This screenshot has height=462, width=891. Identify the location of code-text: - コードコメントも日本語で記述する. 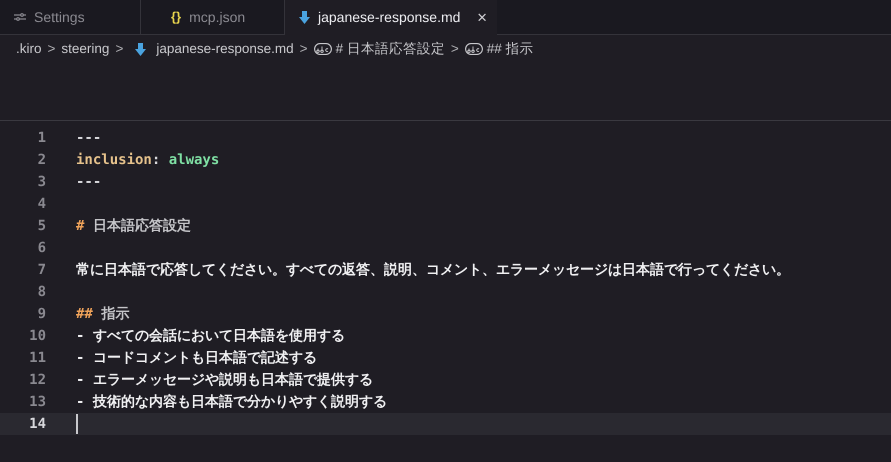
(196, 358).